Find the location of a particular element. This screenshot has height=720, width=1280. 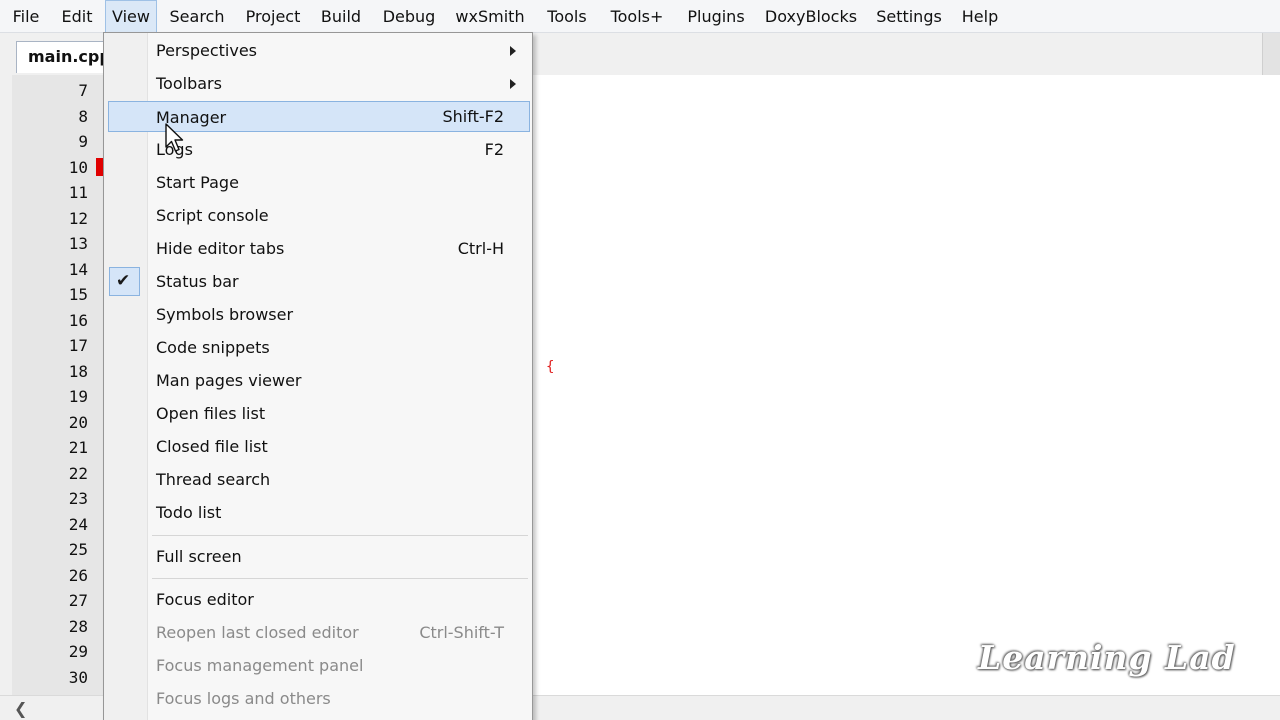

menu-item-label: Focus editor is located at coordinates (205, 599).